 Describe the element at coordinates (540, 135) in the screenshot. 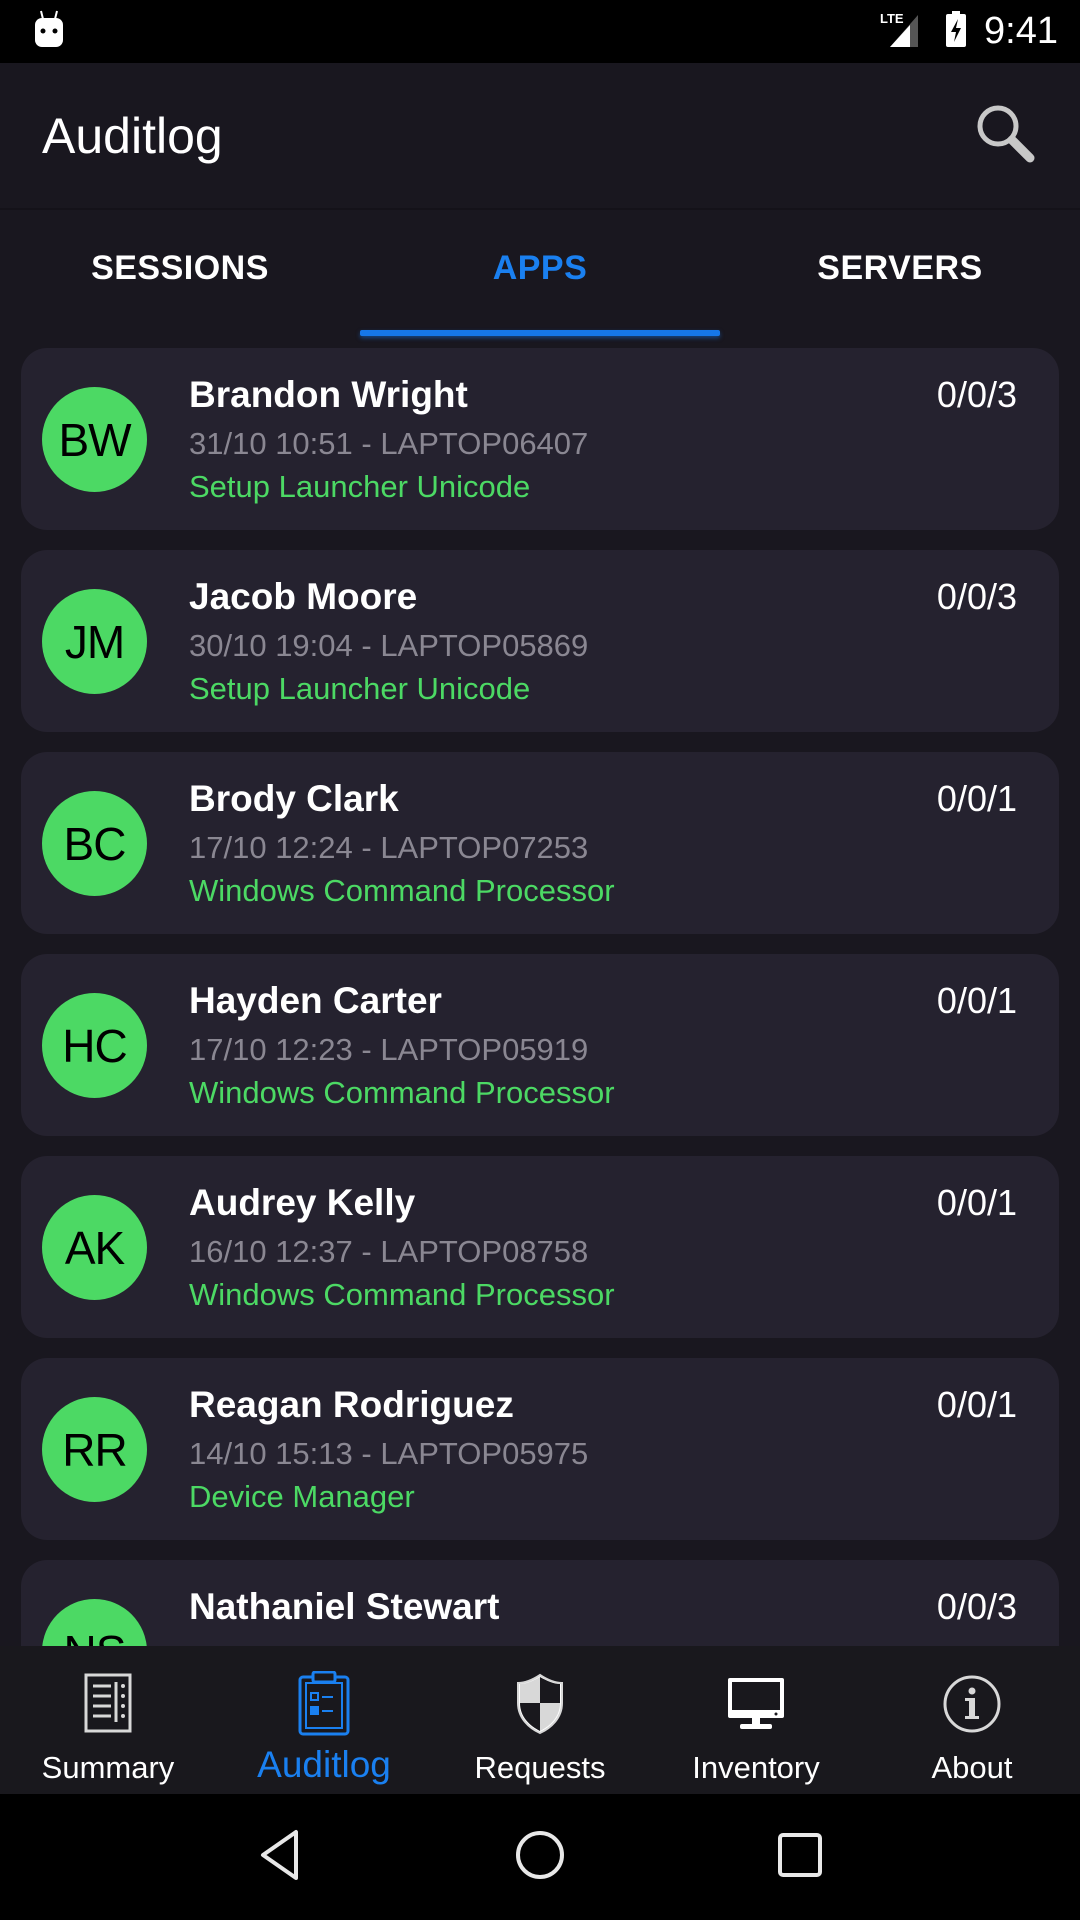

I see `app-bar: Auditlog` at that location.